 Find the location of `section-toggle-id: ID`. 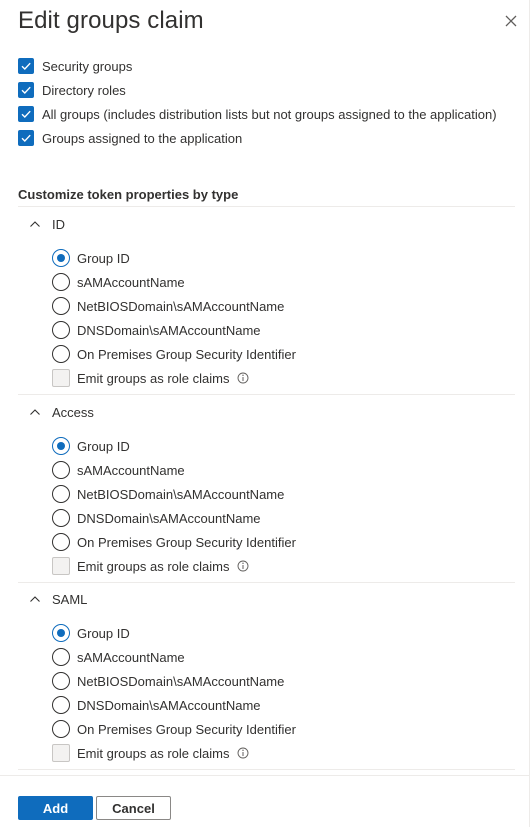

section-toggle-id: ID is located at coordinates (46, 224).